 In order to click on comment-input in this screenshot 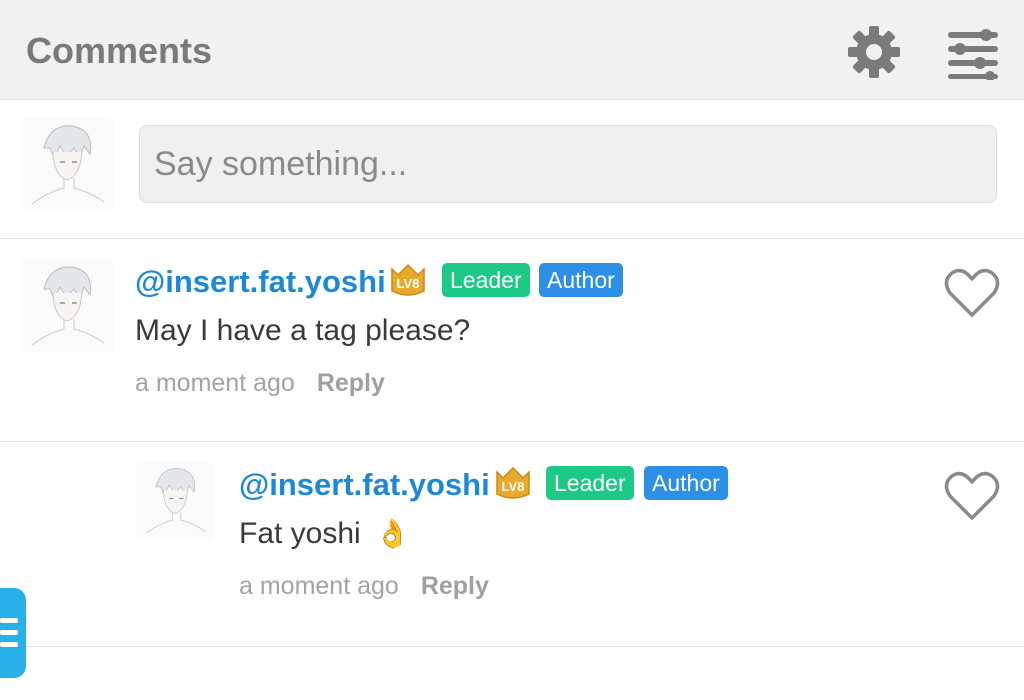, I will do `click(568, 164)`.